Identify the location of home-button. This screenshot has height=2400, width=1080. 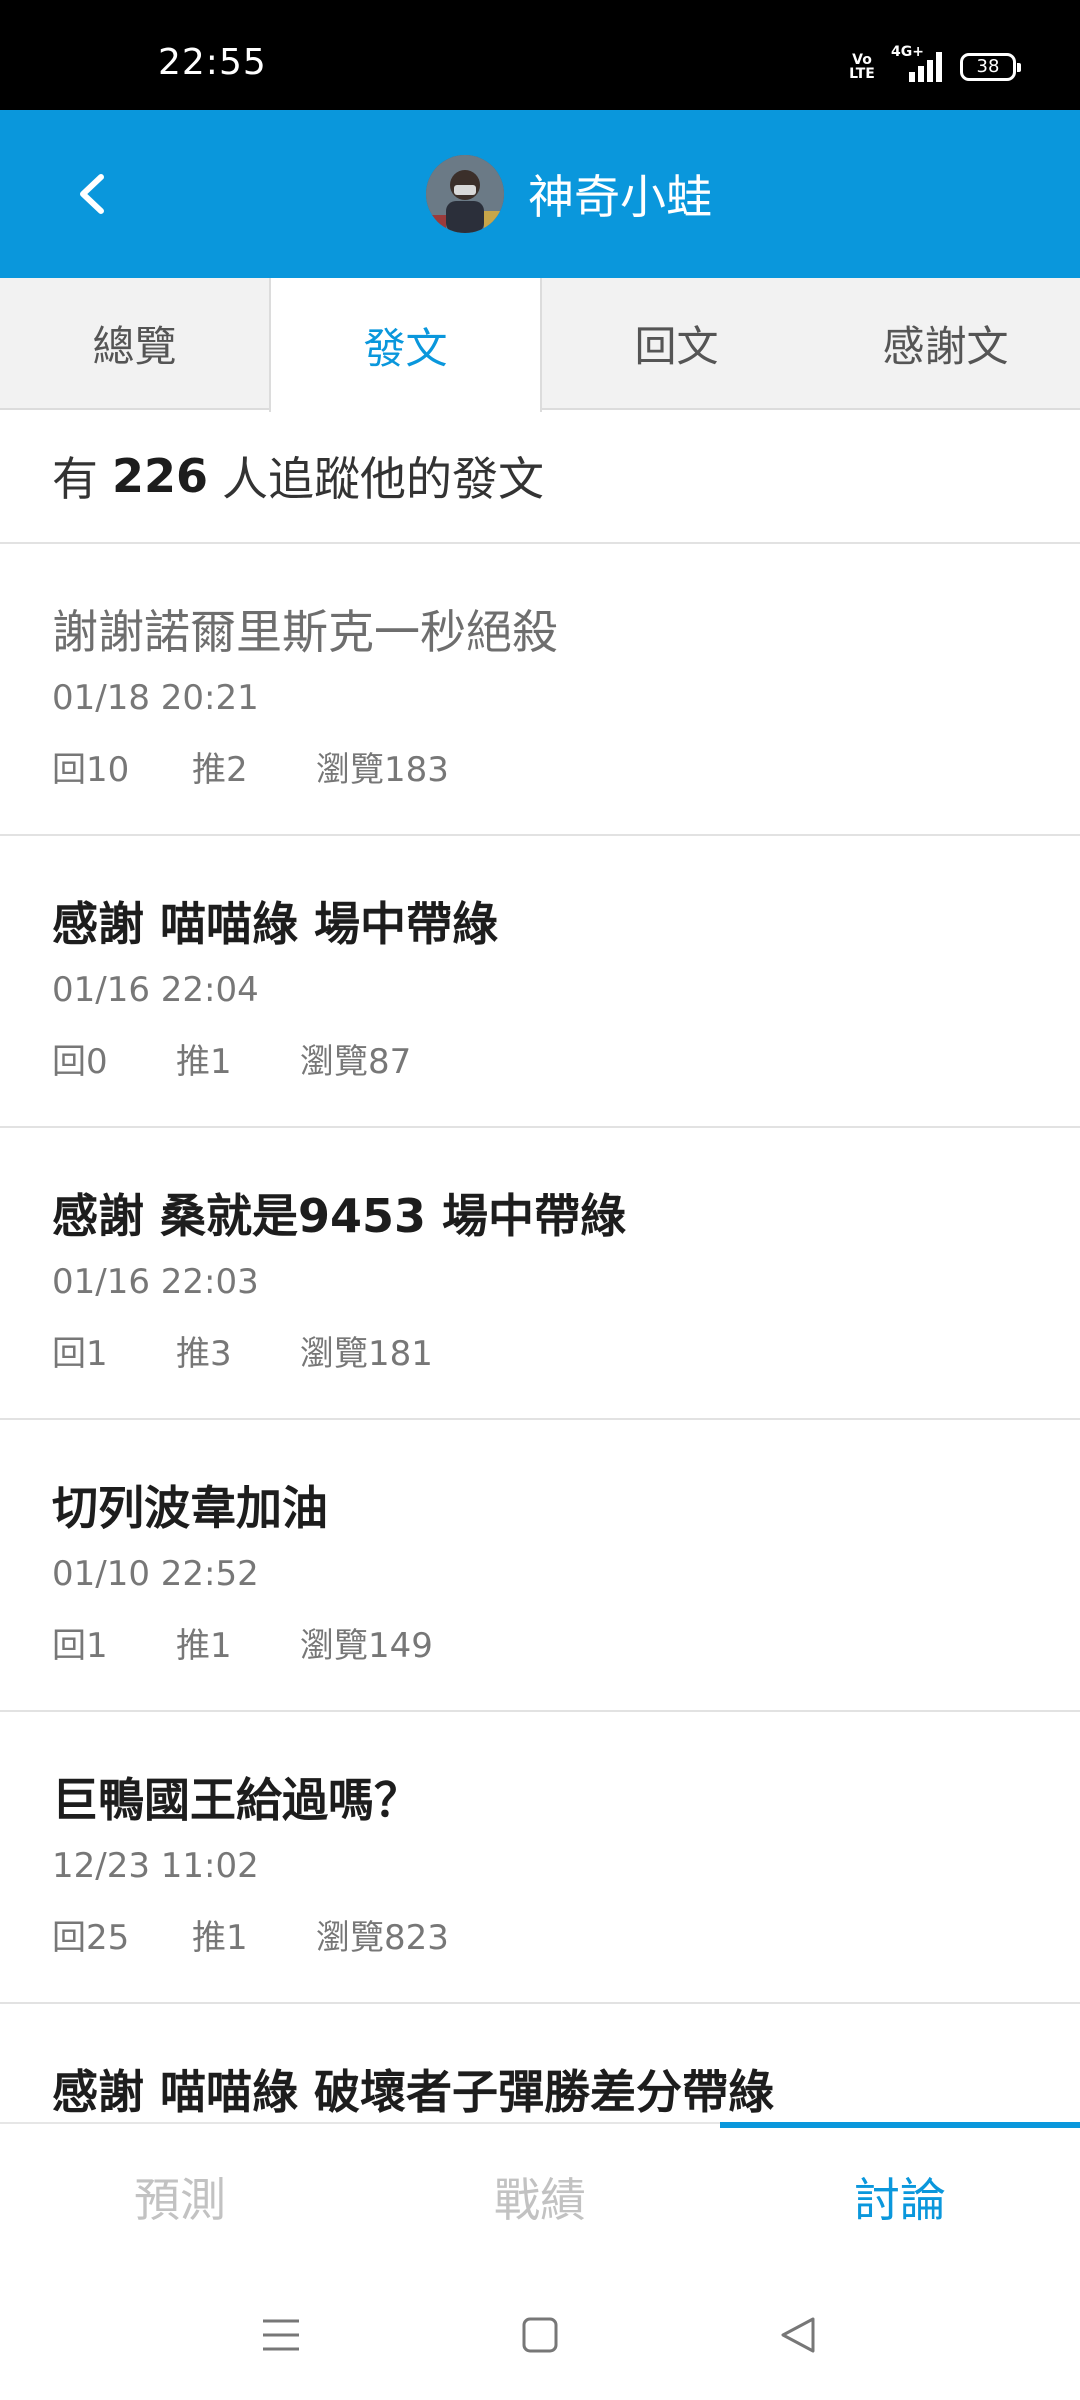
(540, 2335).